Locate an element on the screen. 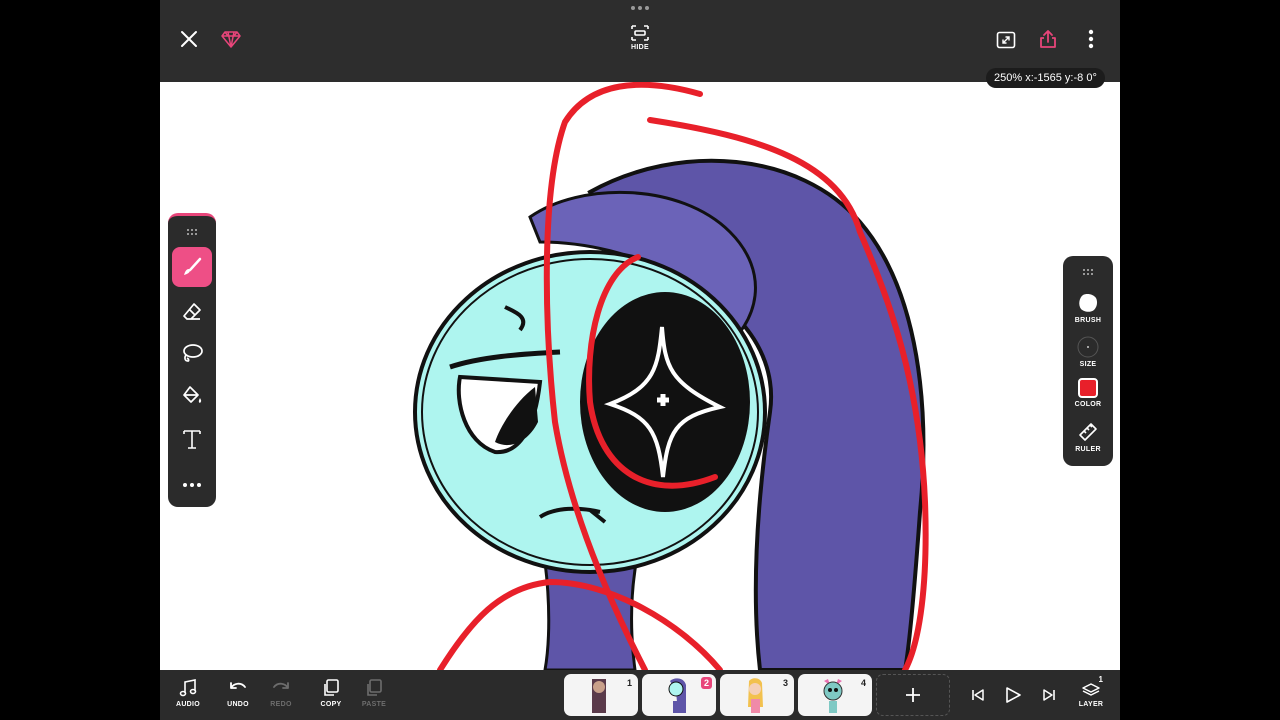 The width and height of the screenshot is (1280, 720). hide-ui-button: HIDE is located at coordinates (640, 41).